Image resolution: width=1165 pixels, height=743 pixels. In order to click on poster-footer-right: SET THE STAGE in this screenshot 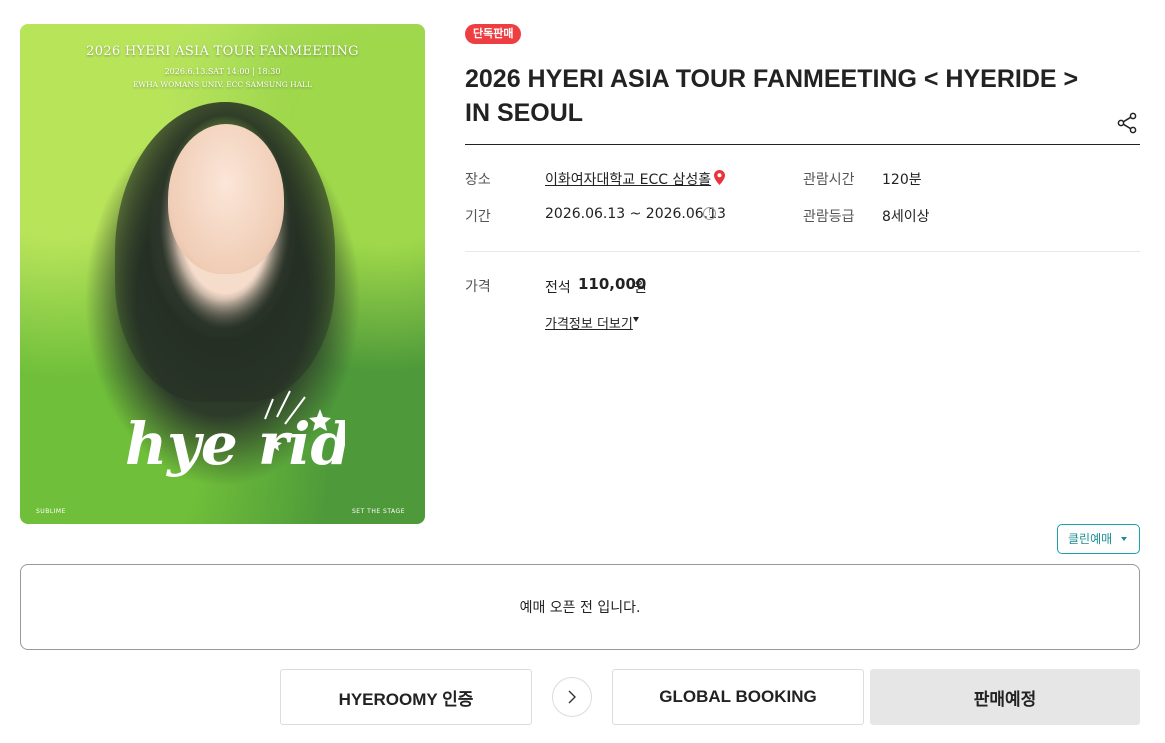, I will do `click(378, 511)`.